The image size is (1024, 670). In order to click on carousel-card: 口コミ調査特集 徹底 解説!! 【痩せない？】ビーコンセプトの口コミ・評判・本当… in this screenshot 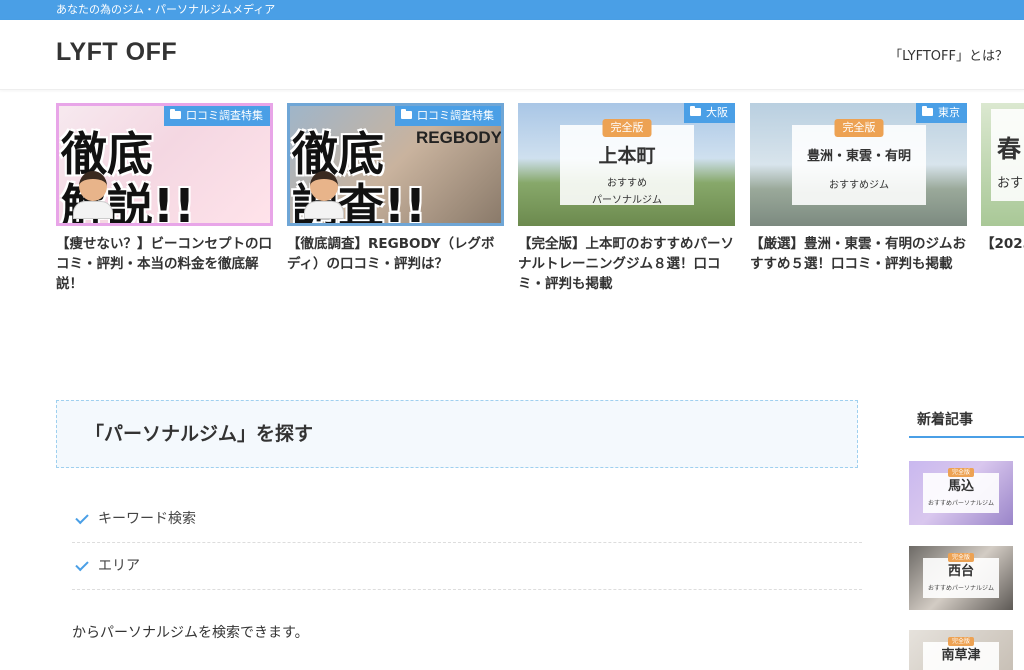, I will do `click(164, 198)`.